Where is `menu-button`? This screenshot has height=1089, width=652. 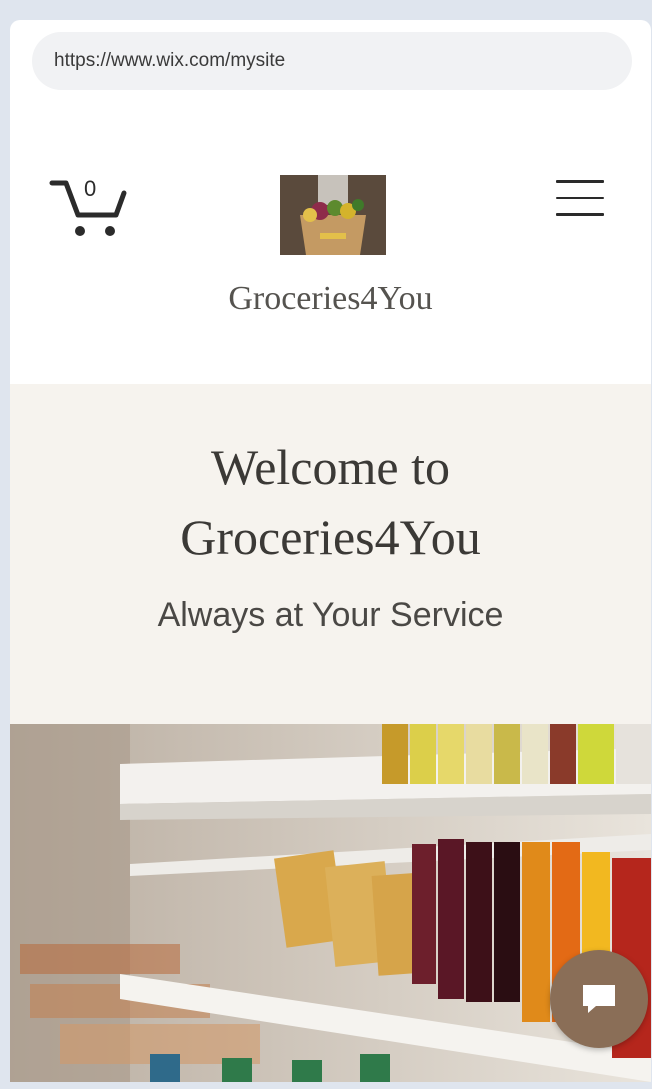 menu-button is located at coordinates (580, 204).